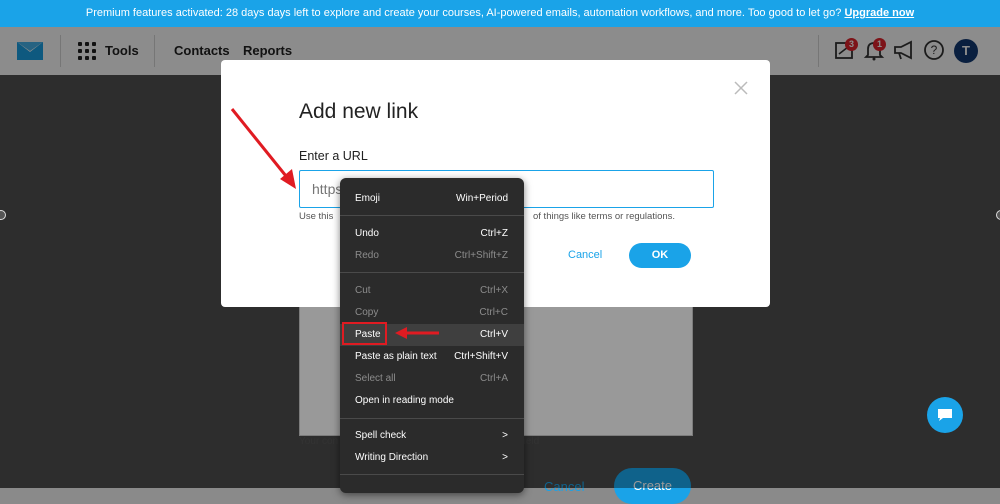 The image size is (1000, 504). I want to click on chat-button, so click(945, 415).